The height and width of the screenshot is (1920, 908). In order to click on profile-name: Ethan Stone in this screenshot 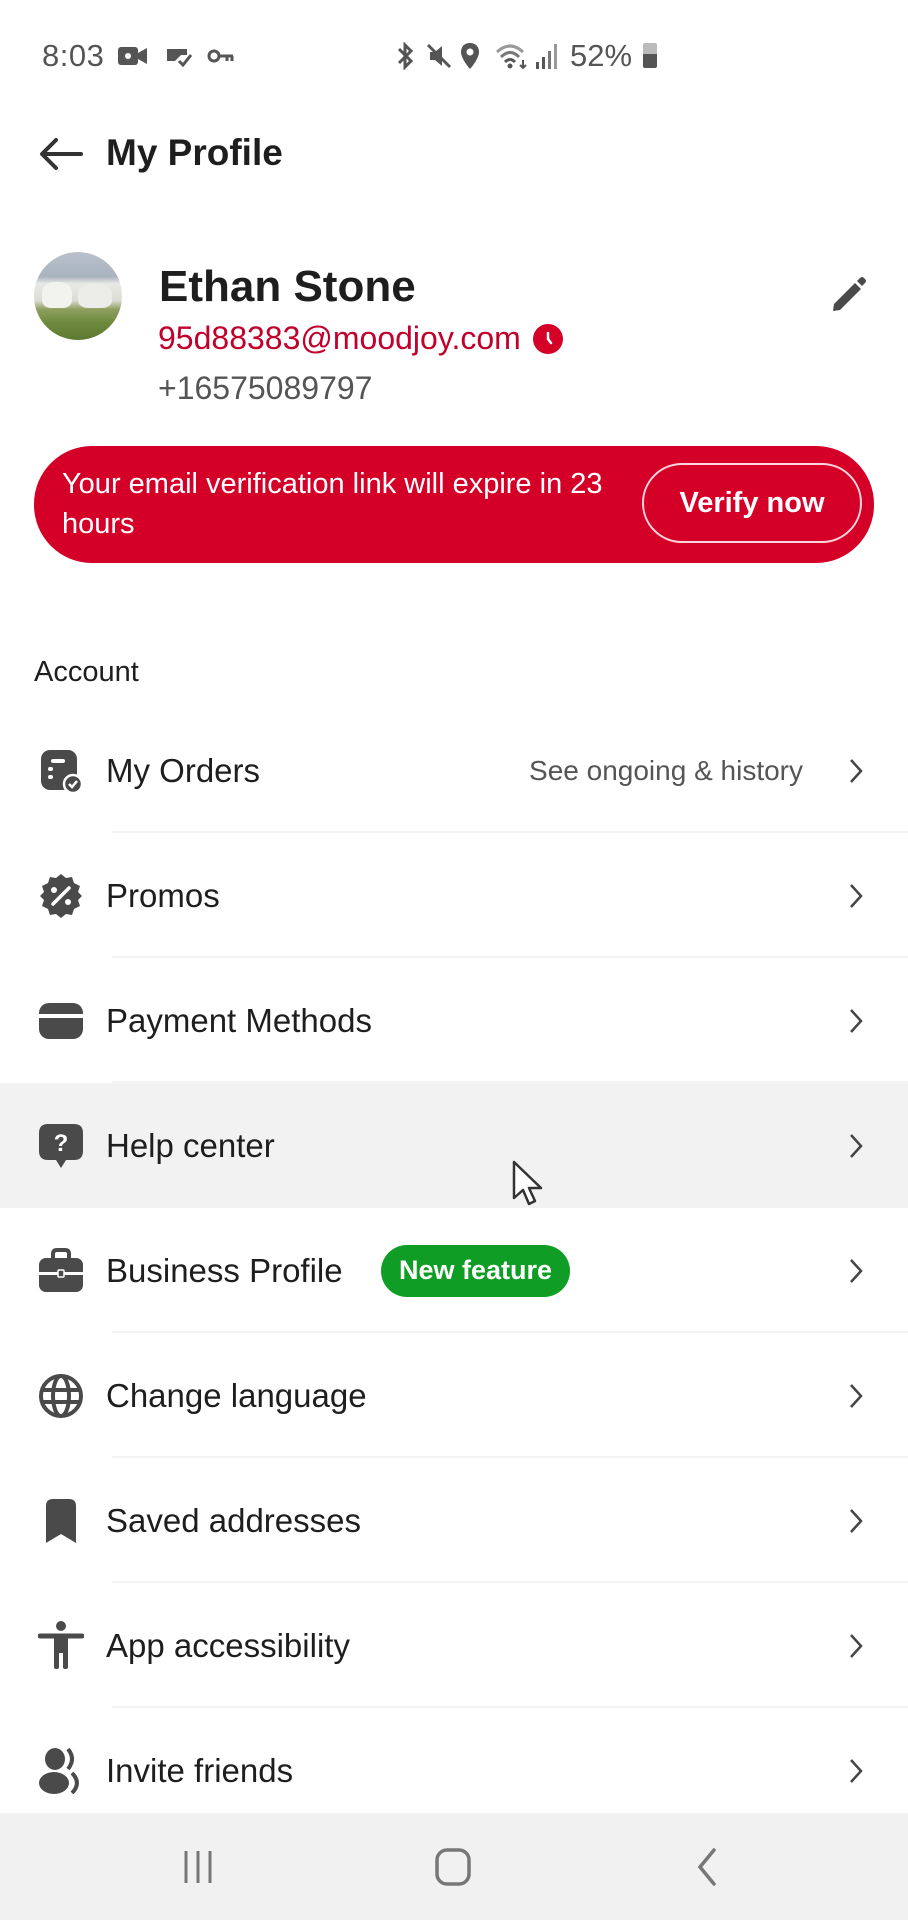, I will do `click(287, 286)`.